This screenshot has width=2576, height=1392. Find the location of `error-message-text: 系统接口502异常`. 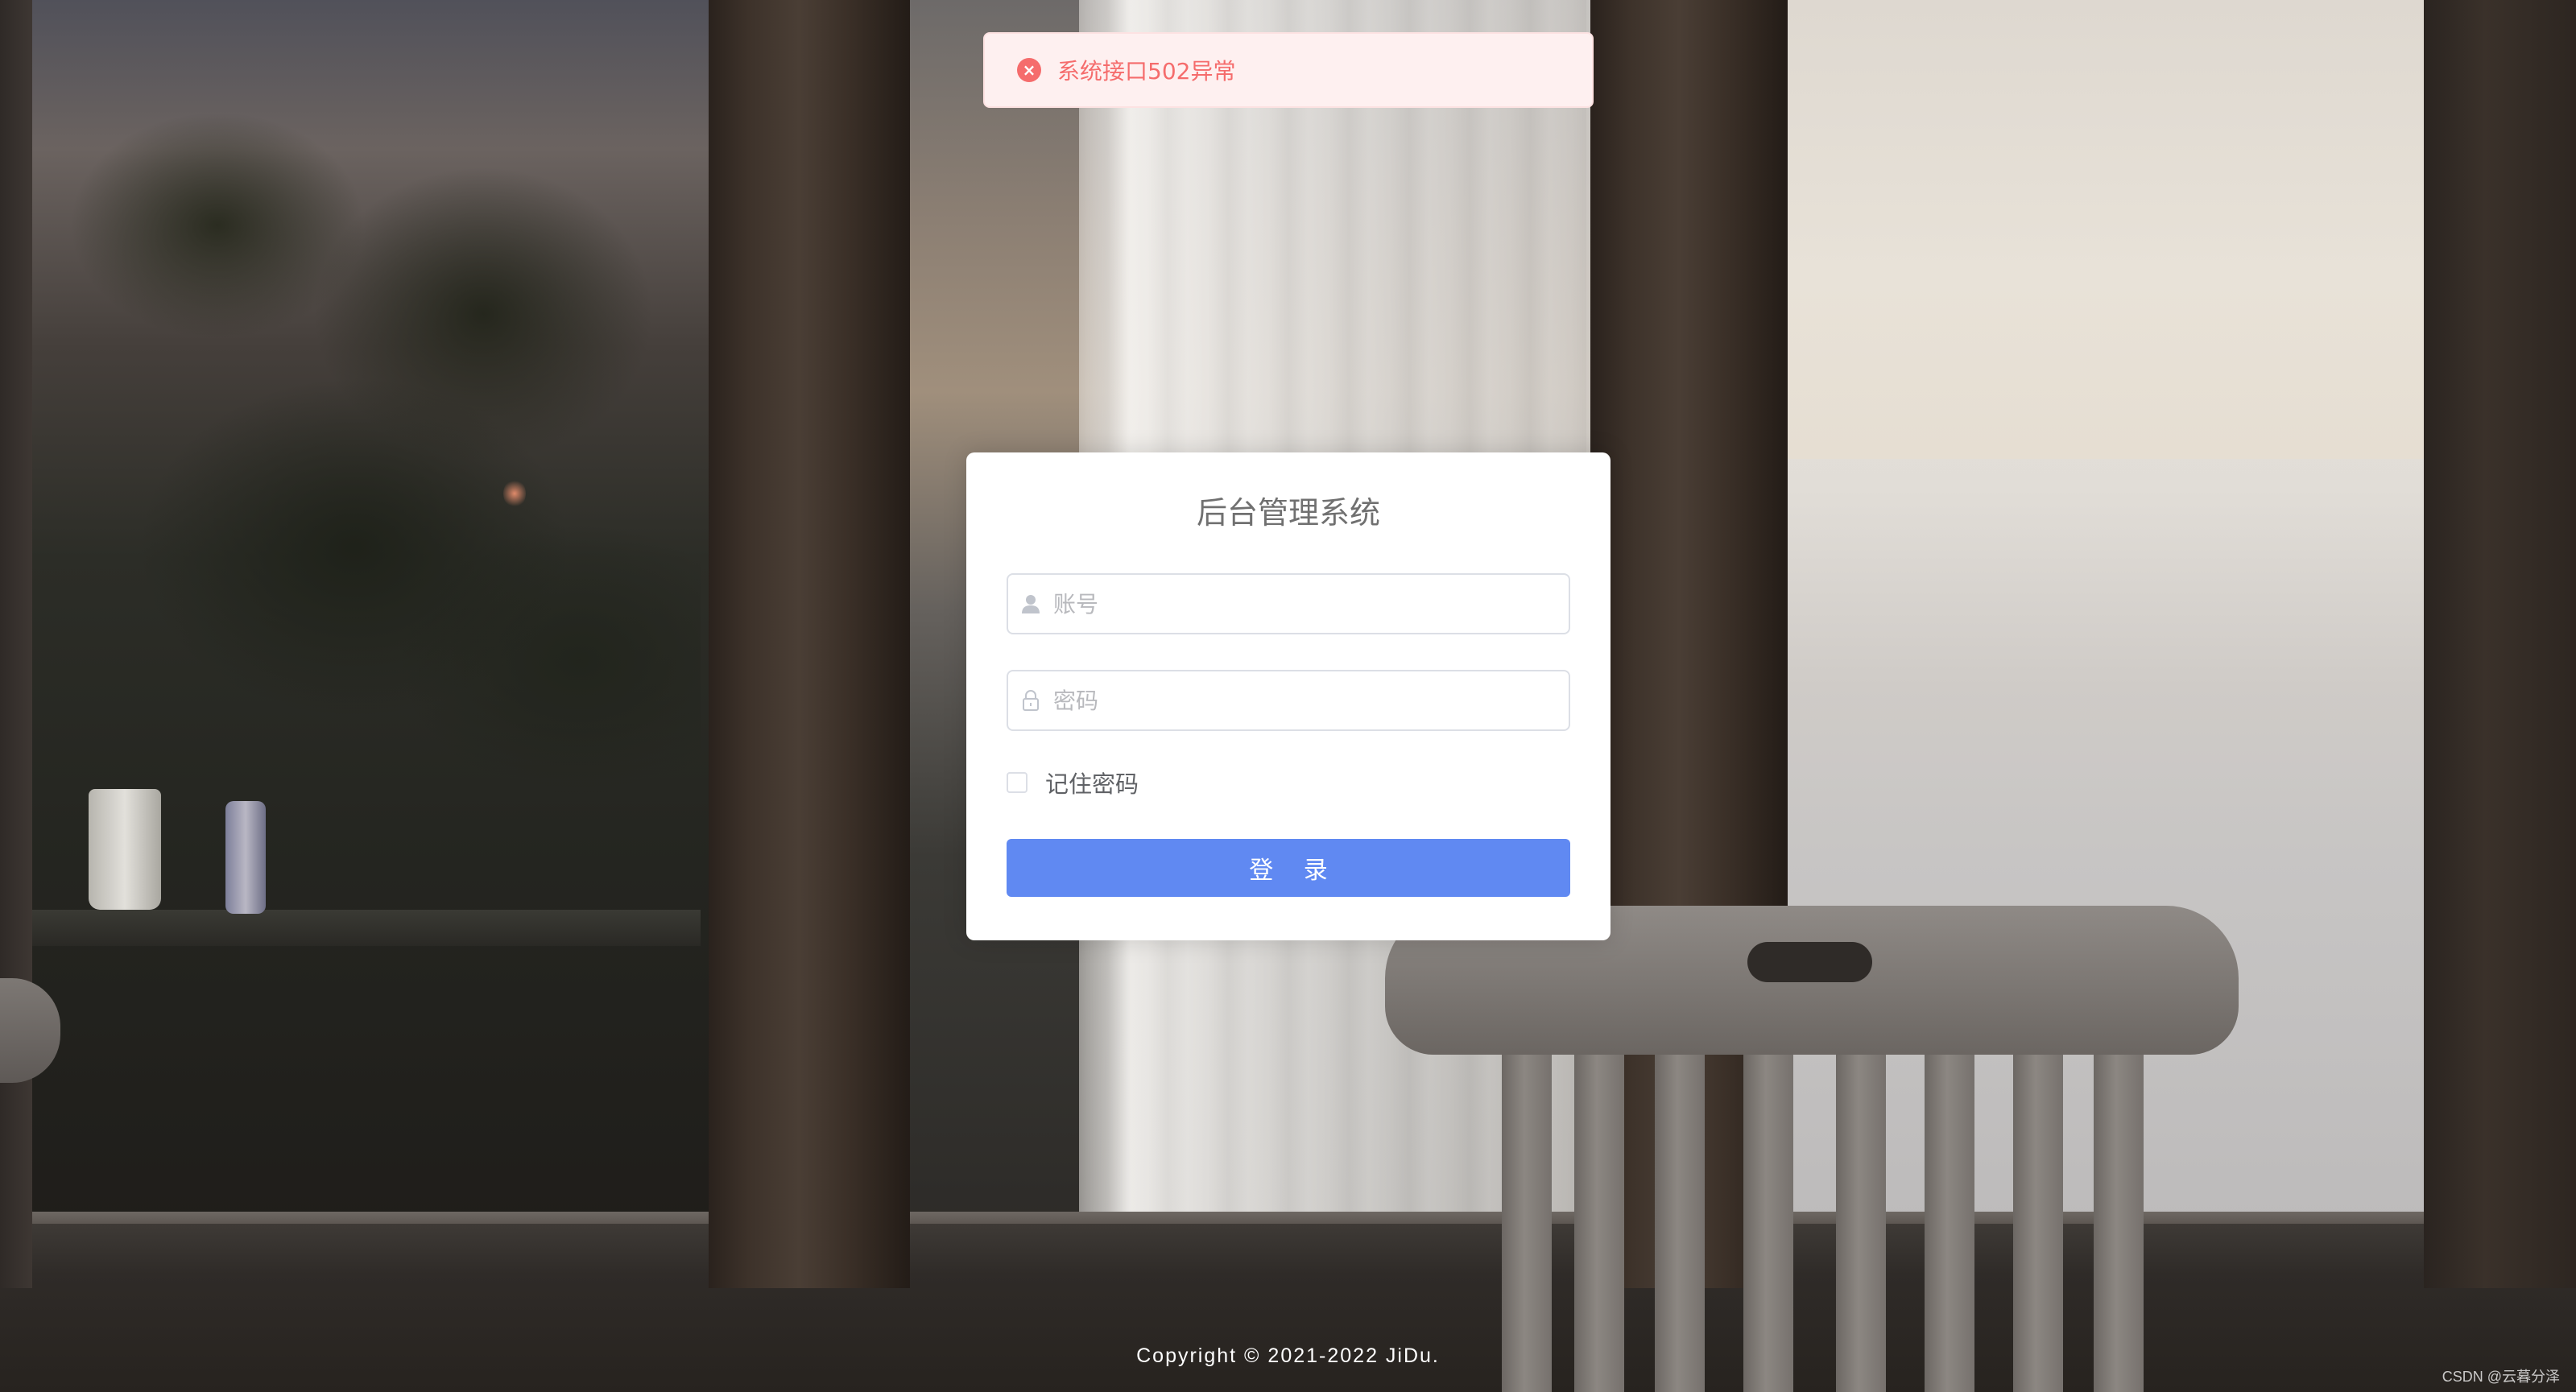

error-message-text: 系统接口502异常 is located at coordinates (1147, 71).